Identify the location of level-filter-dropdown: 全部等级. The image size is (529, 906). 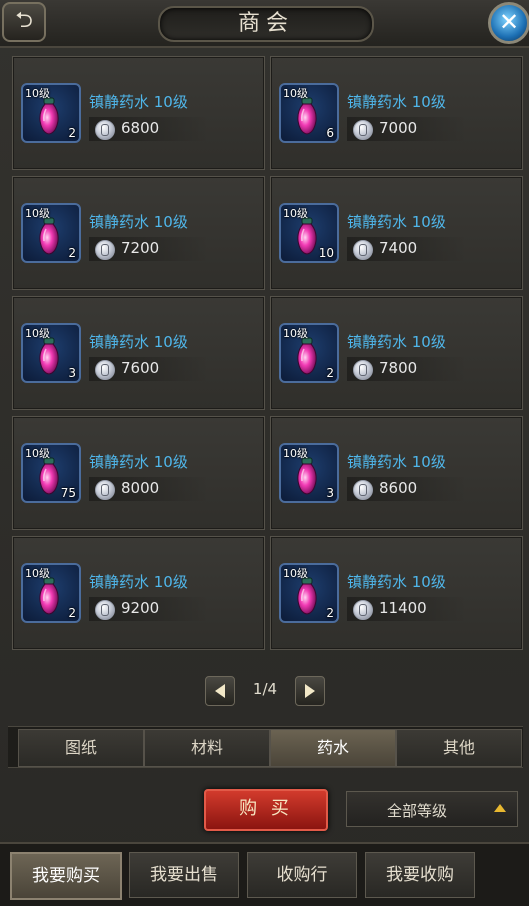
(432, 809).